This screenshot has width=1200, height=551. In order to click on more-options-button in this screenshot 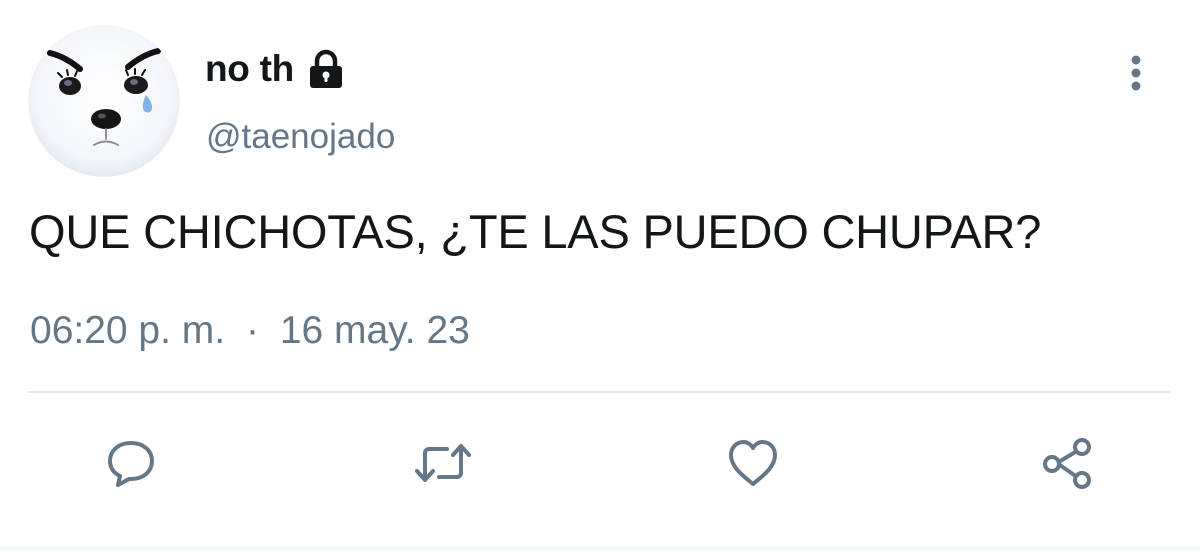, I will do `click(1136, 73)`.